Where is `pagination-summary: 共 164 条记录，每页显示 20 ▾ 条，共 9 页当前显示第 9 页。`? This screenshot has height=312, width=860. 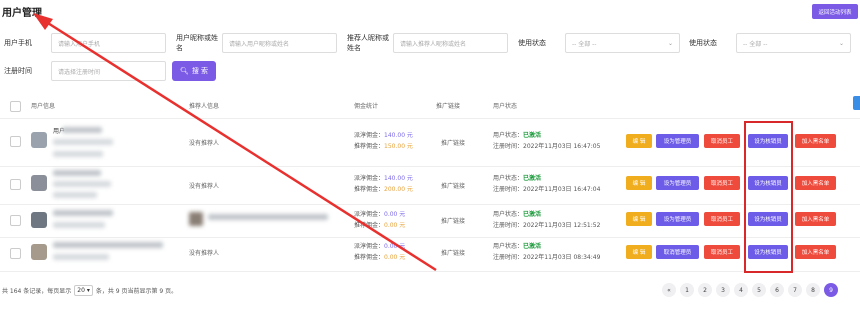
pagination-summary: 共 164 条记录，每页显示 20 ▾ 条，共 9 页当前显示第 9 页。 is located at coordinates (89, 290).